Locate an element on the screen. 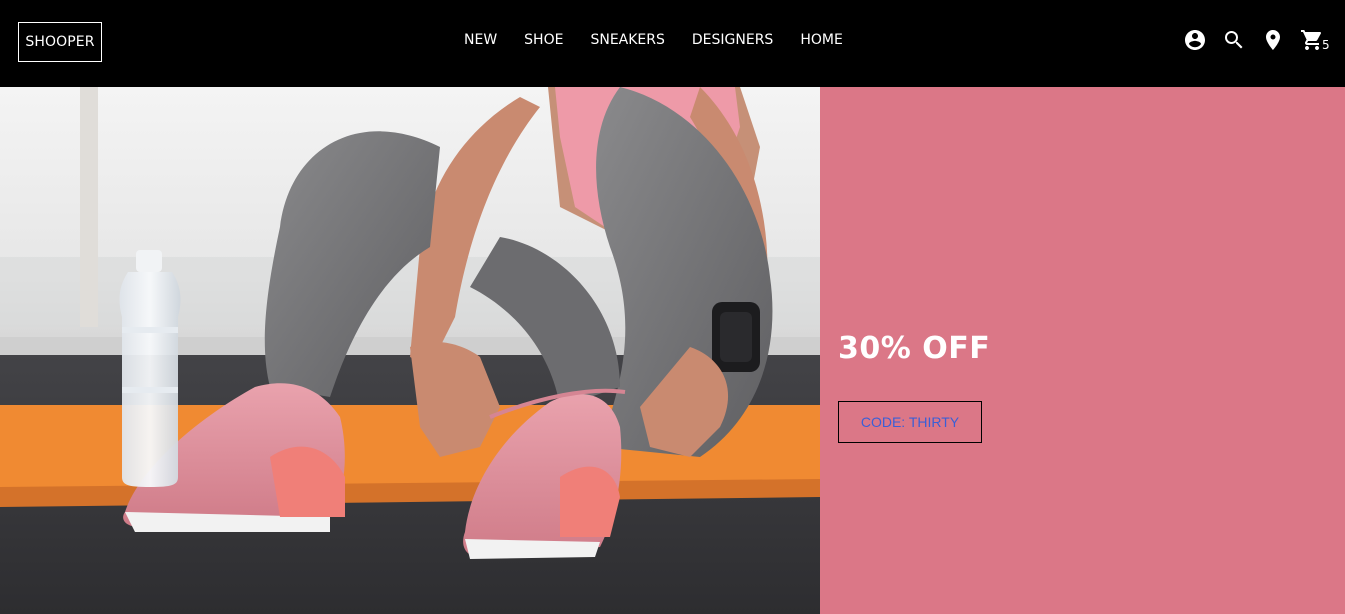  account-circle-icon is located at coordinates (1195, 40).